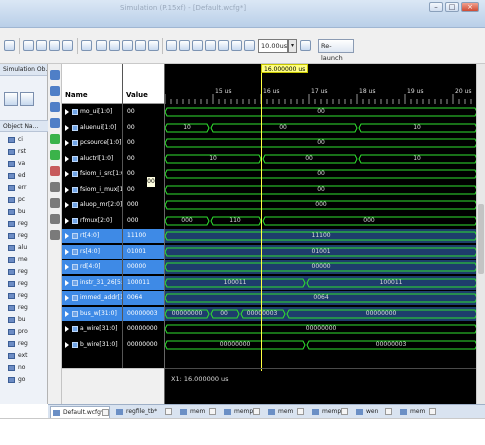 The width and height of the screenshot is (485, 445). What do you see at coordinates (236, 45) in the screenshot?
I see `restart-sim-icon` at bounding box center [236, 45].